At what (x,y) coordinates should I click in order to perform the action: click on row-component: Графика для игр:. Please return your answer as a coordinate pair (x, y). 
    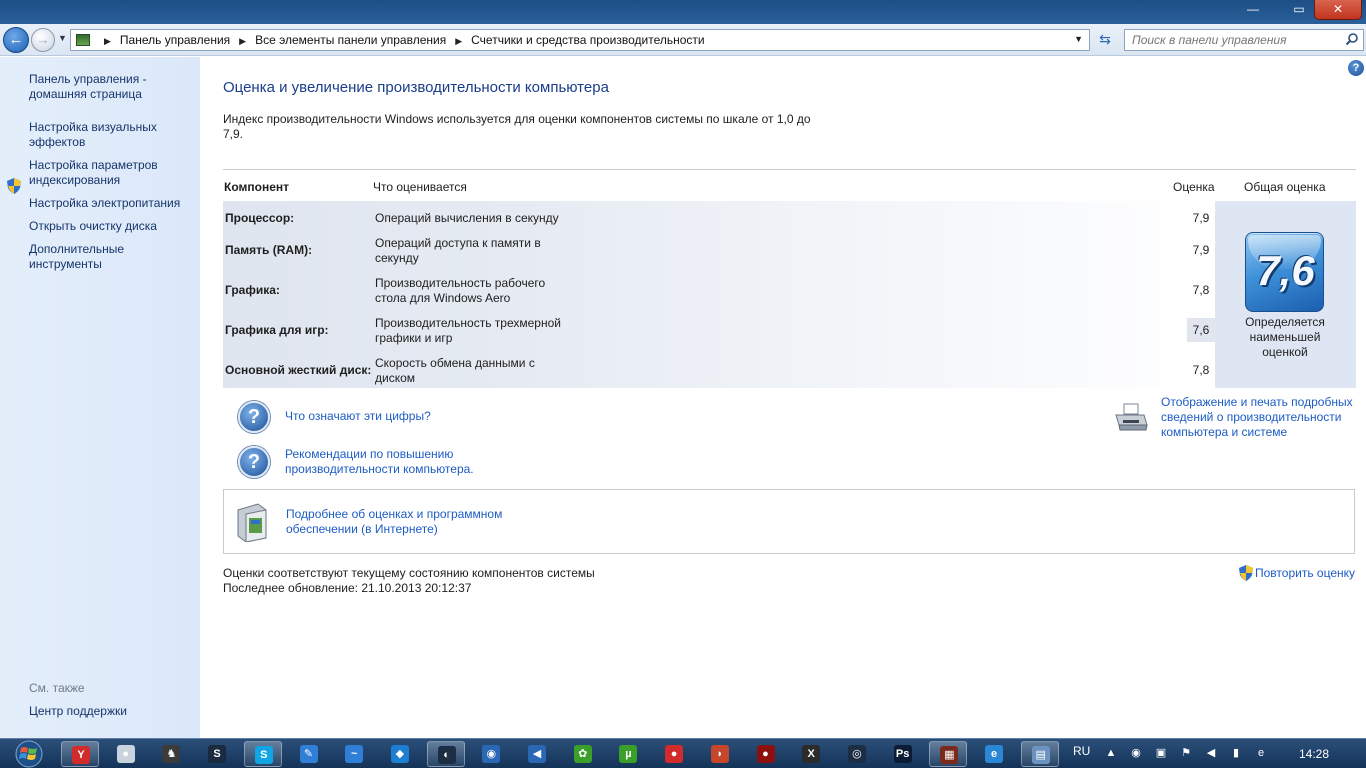
    Looking at the image, I should click on (277, 330).